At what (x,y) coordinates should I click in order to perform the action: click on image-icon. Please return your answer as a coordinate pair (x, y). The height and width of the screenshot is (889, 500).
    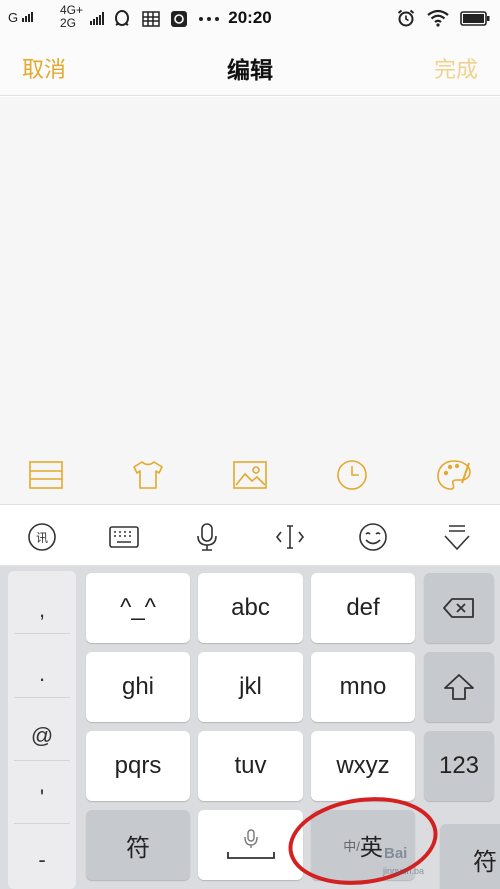
    Looking at the image, I should click on (250, 475).